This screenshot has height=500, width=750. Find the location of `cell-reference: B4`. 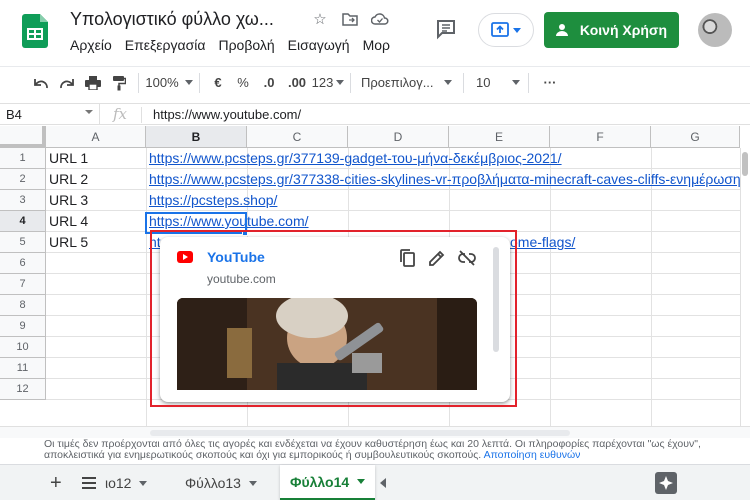

cell-reference: B4 is located at coordinates (14, 114).